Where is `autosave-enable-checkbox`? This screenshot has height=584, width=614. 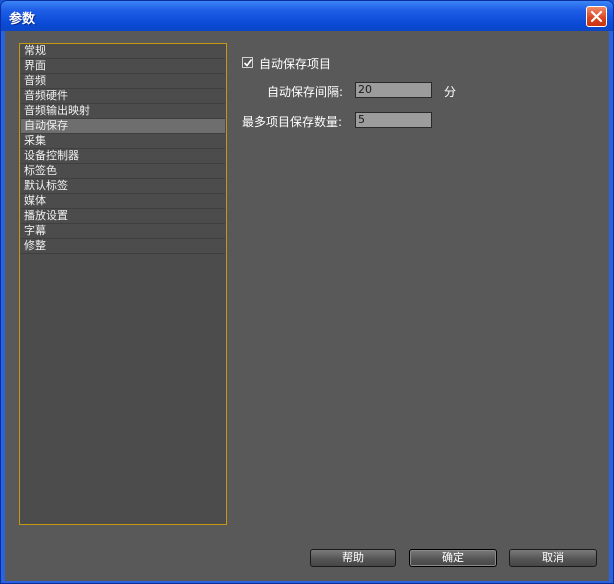 autosave-enable-checkbox is located at coordinates (247, 62).